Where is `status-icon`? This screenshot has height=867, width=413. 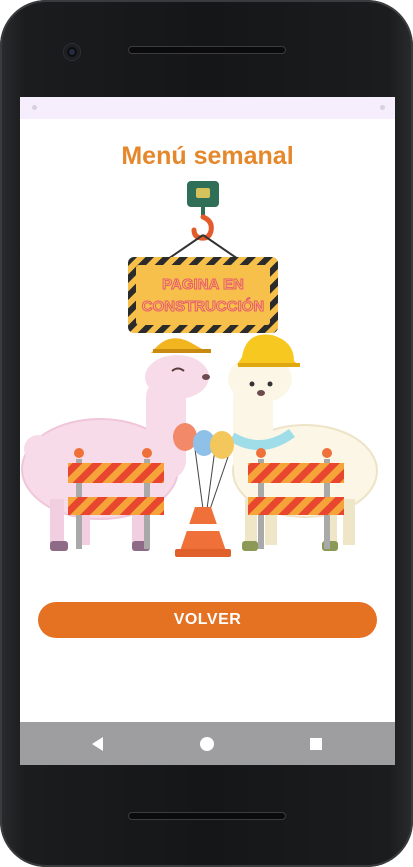
status-icon is located at coordinates (34, 107).